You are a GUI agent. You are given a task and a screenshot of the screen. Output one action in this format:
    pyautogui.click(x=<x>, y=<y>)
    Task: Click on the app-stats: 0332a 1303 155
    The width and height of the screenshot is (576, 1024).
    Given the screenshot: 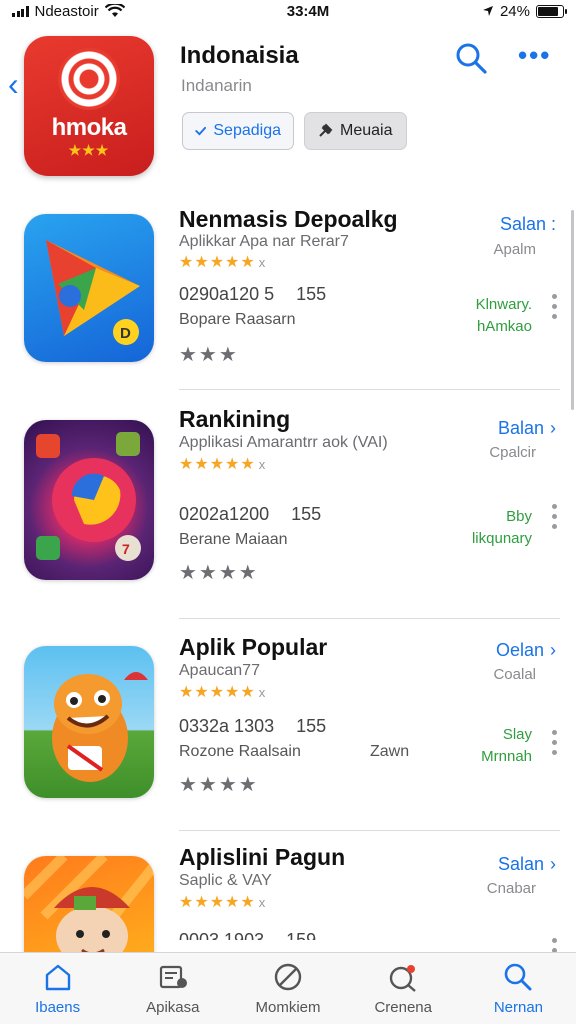 What is the action you would take?
    pyautogui.click(x=252, y=726)
    